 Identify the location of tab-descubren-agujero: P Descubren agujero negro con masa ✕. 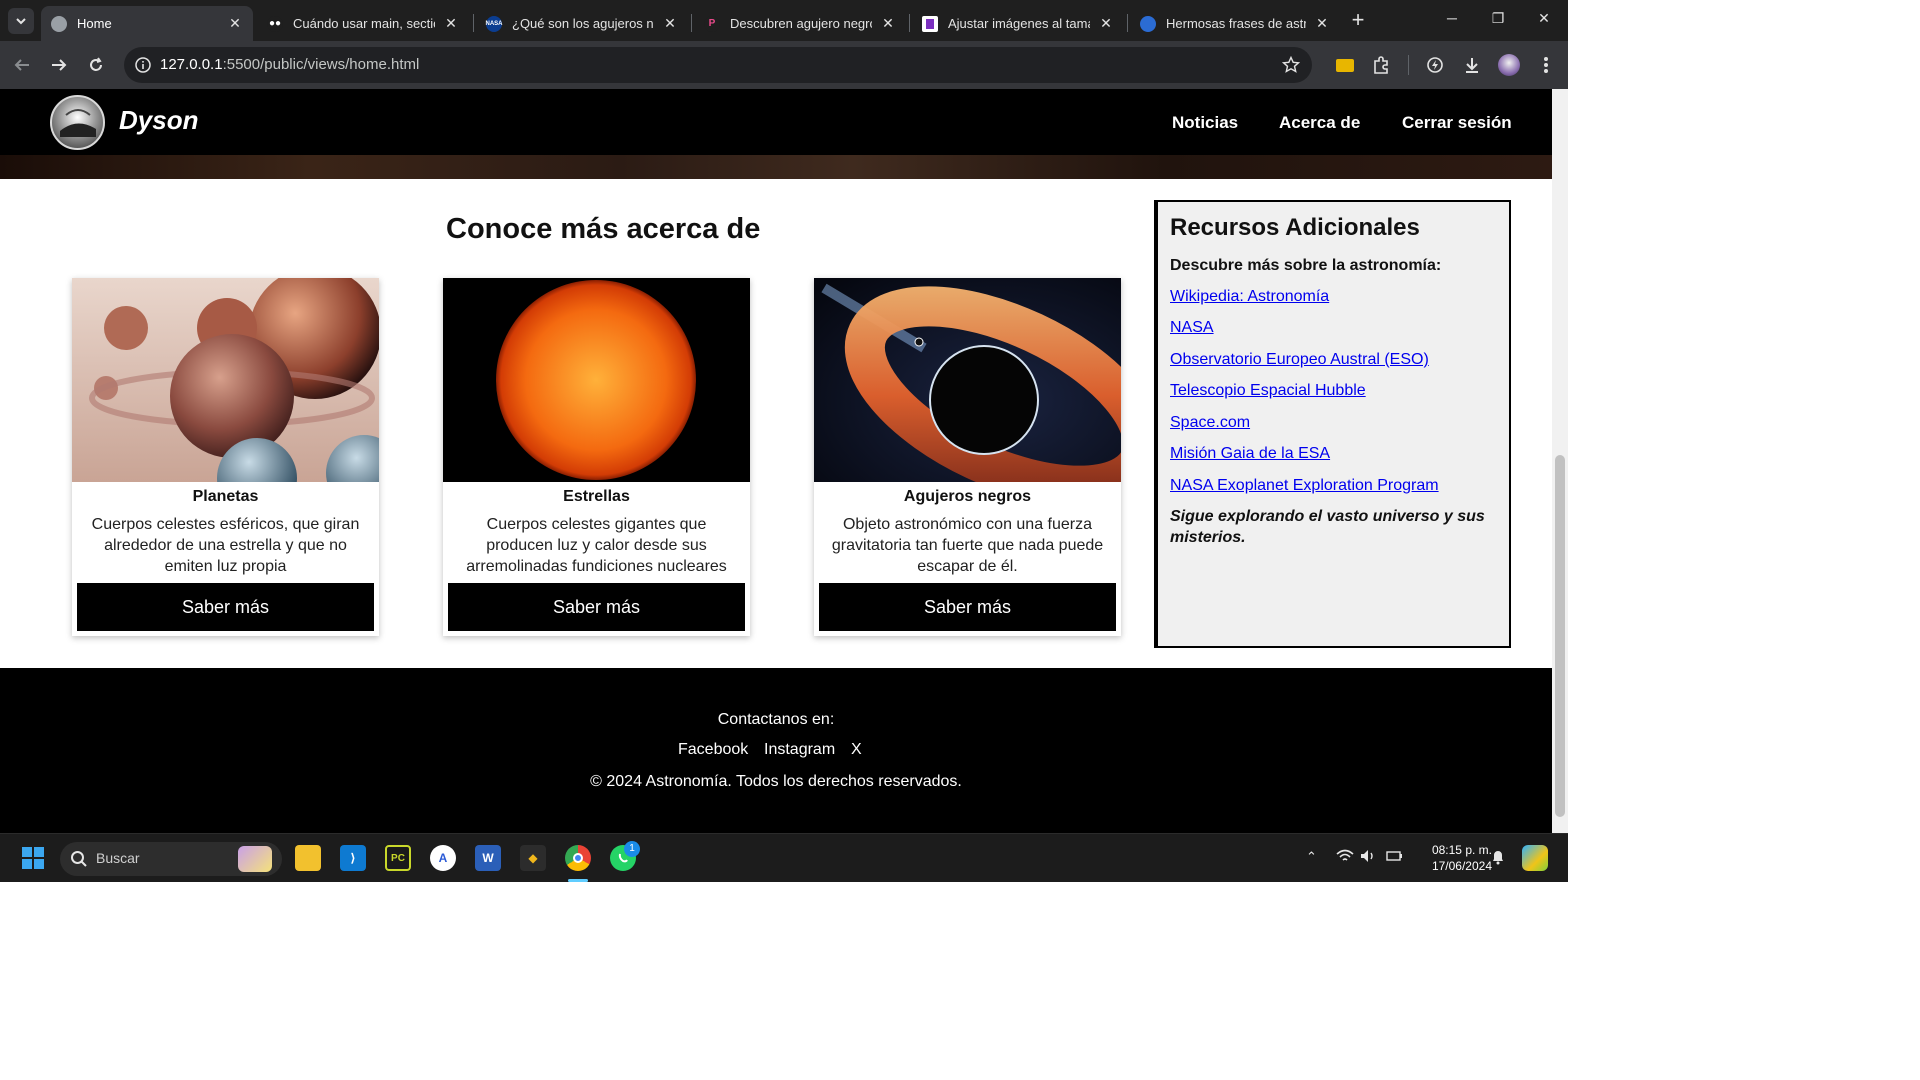
(800, 23).